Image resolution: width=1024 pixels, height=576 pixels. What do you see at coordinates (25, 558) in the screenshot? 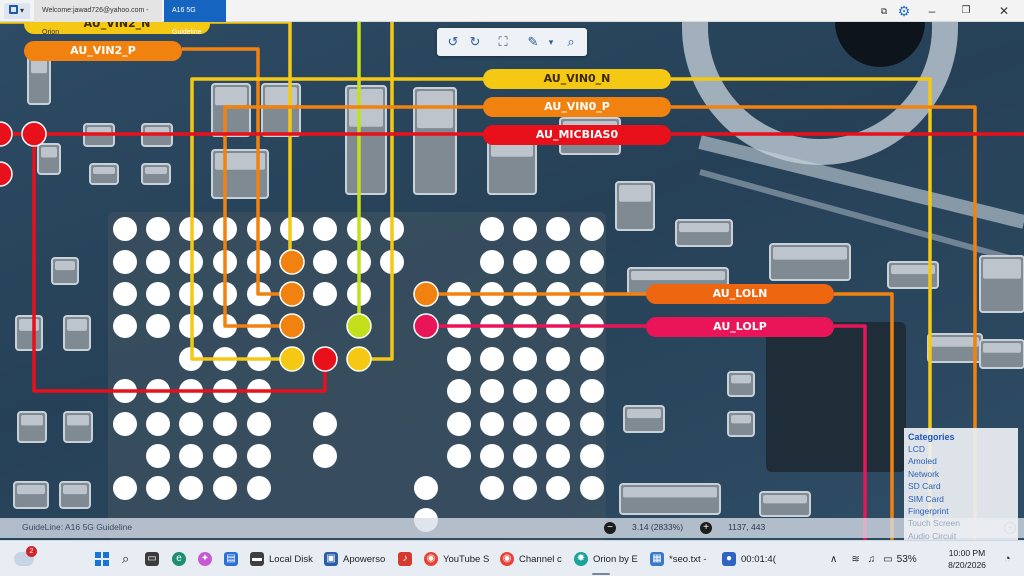
I see `weather-widget: 2` at bounding box center [25, 558].